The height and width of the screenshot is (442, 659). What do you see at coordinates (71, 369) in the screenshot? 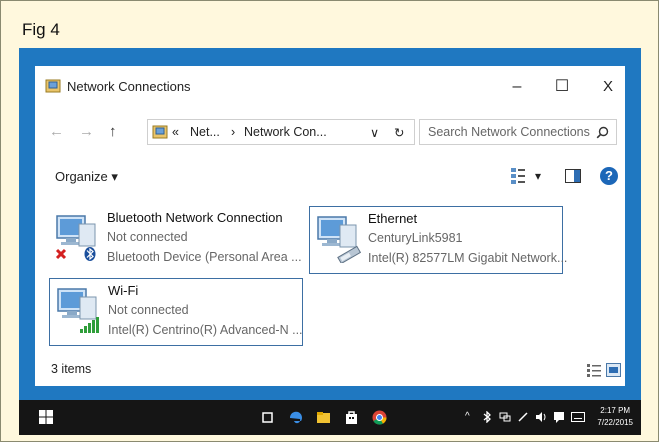
I see `item-count: 3 items` at bounding box center [71, 369].